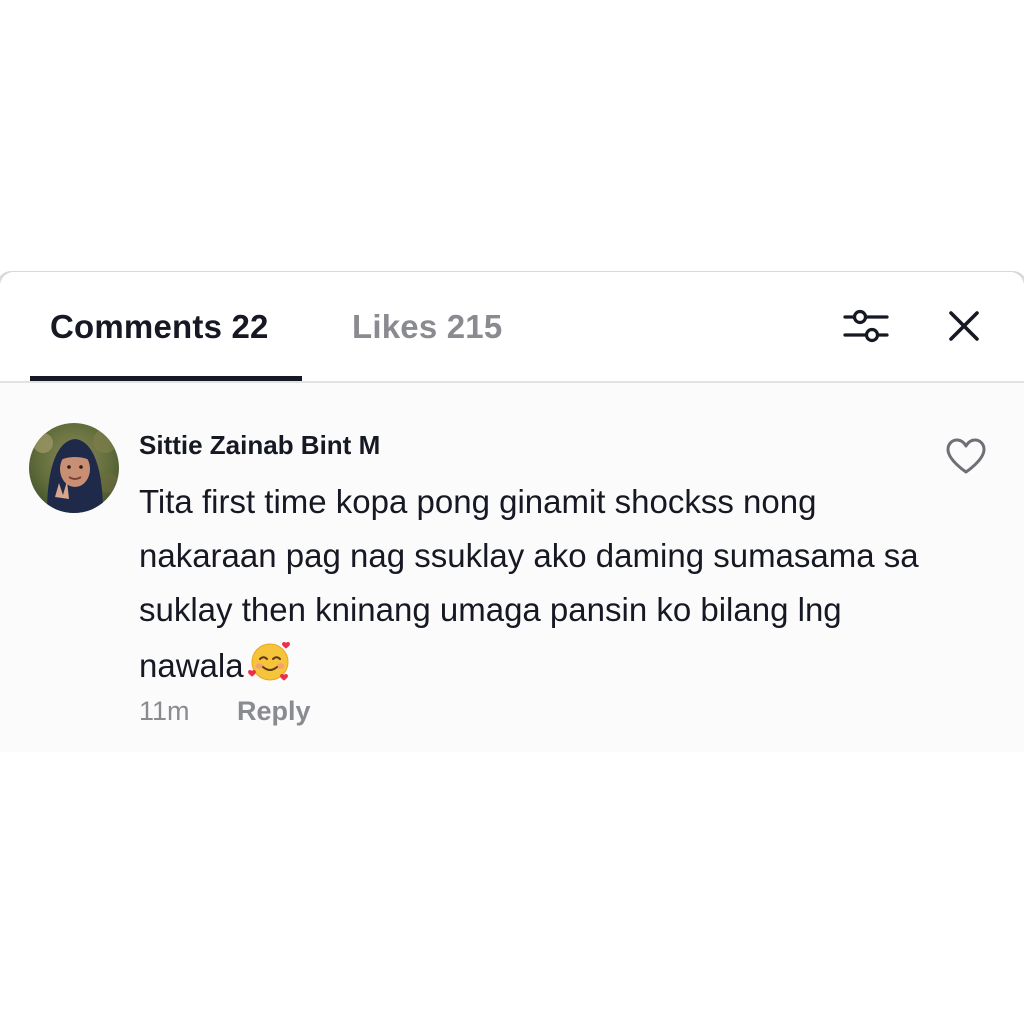  What do you see at coordinates (225, 711) in the screenshot?
I see `comment-meta: 11m Reply` at bounding box center [225, 711].